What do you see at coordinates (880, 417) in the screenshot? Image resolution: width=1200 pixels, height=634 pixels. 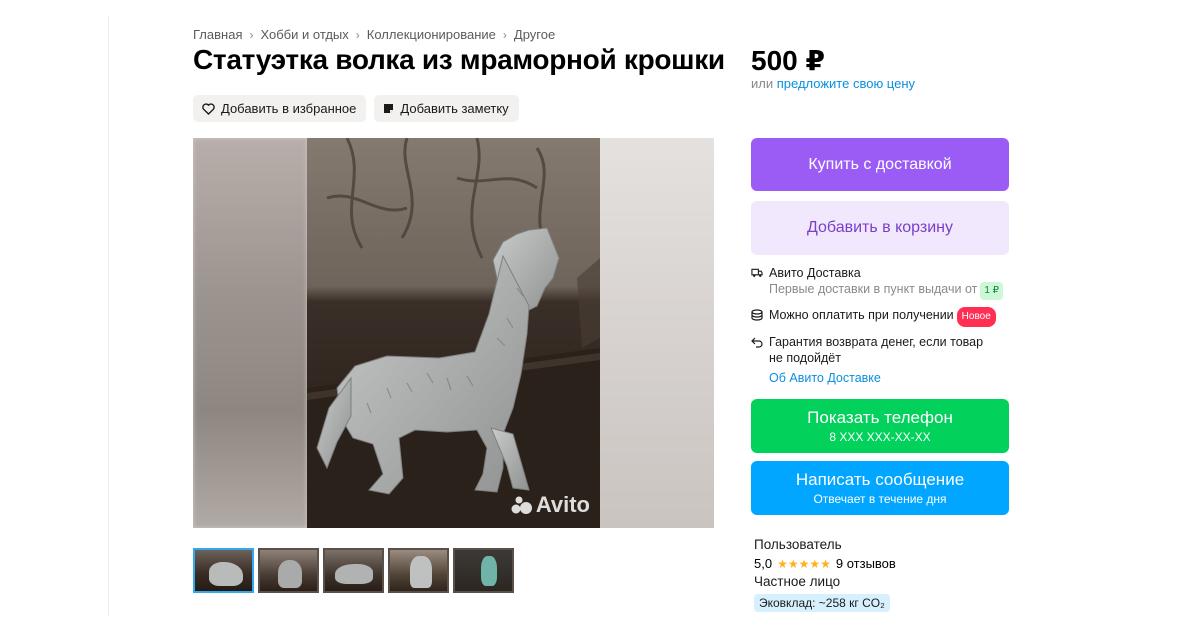 I see `show-phone-label: Показать телефон` at bounding box center [880, 417].